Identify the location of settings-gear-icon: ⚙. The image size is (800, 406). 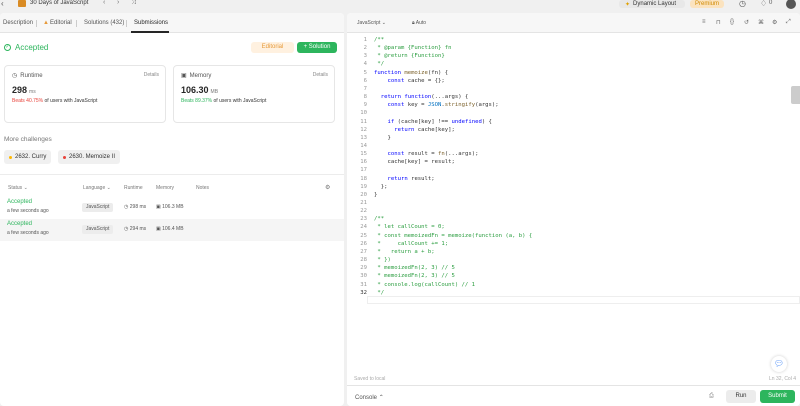
(327, 187).